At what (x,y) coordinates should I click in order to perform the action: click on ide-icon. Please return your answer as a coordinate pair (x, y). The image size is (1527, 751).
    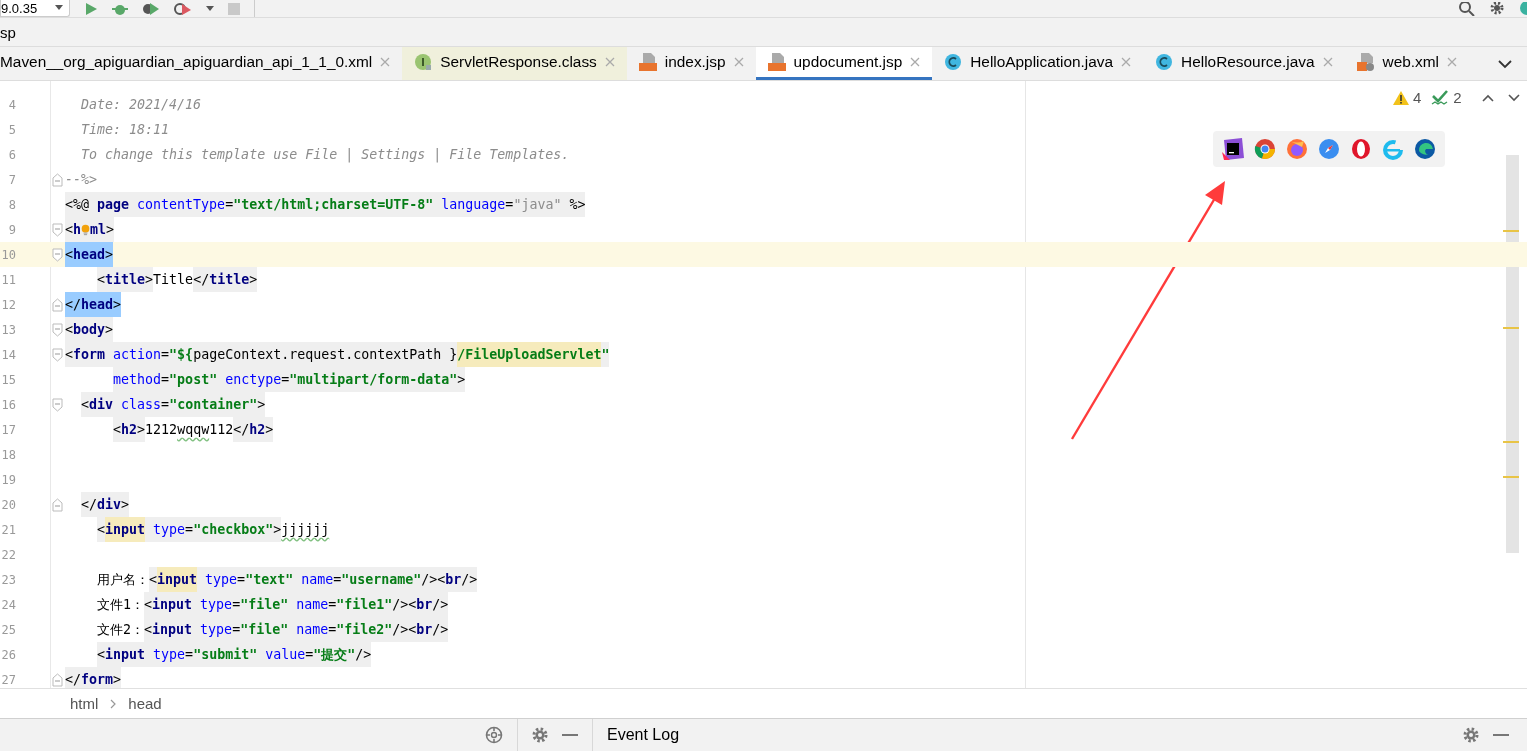
    Looking at the image, I should click on (1233, 149).